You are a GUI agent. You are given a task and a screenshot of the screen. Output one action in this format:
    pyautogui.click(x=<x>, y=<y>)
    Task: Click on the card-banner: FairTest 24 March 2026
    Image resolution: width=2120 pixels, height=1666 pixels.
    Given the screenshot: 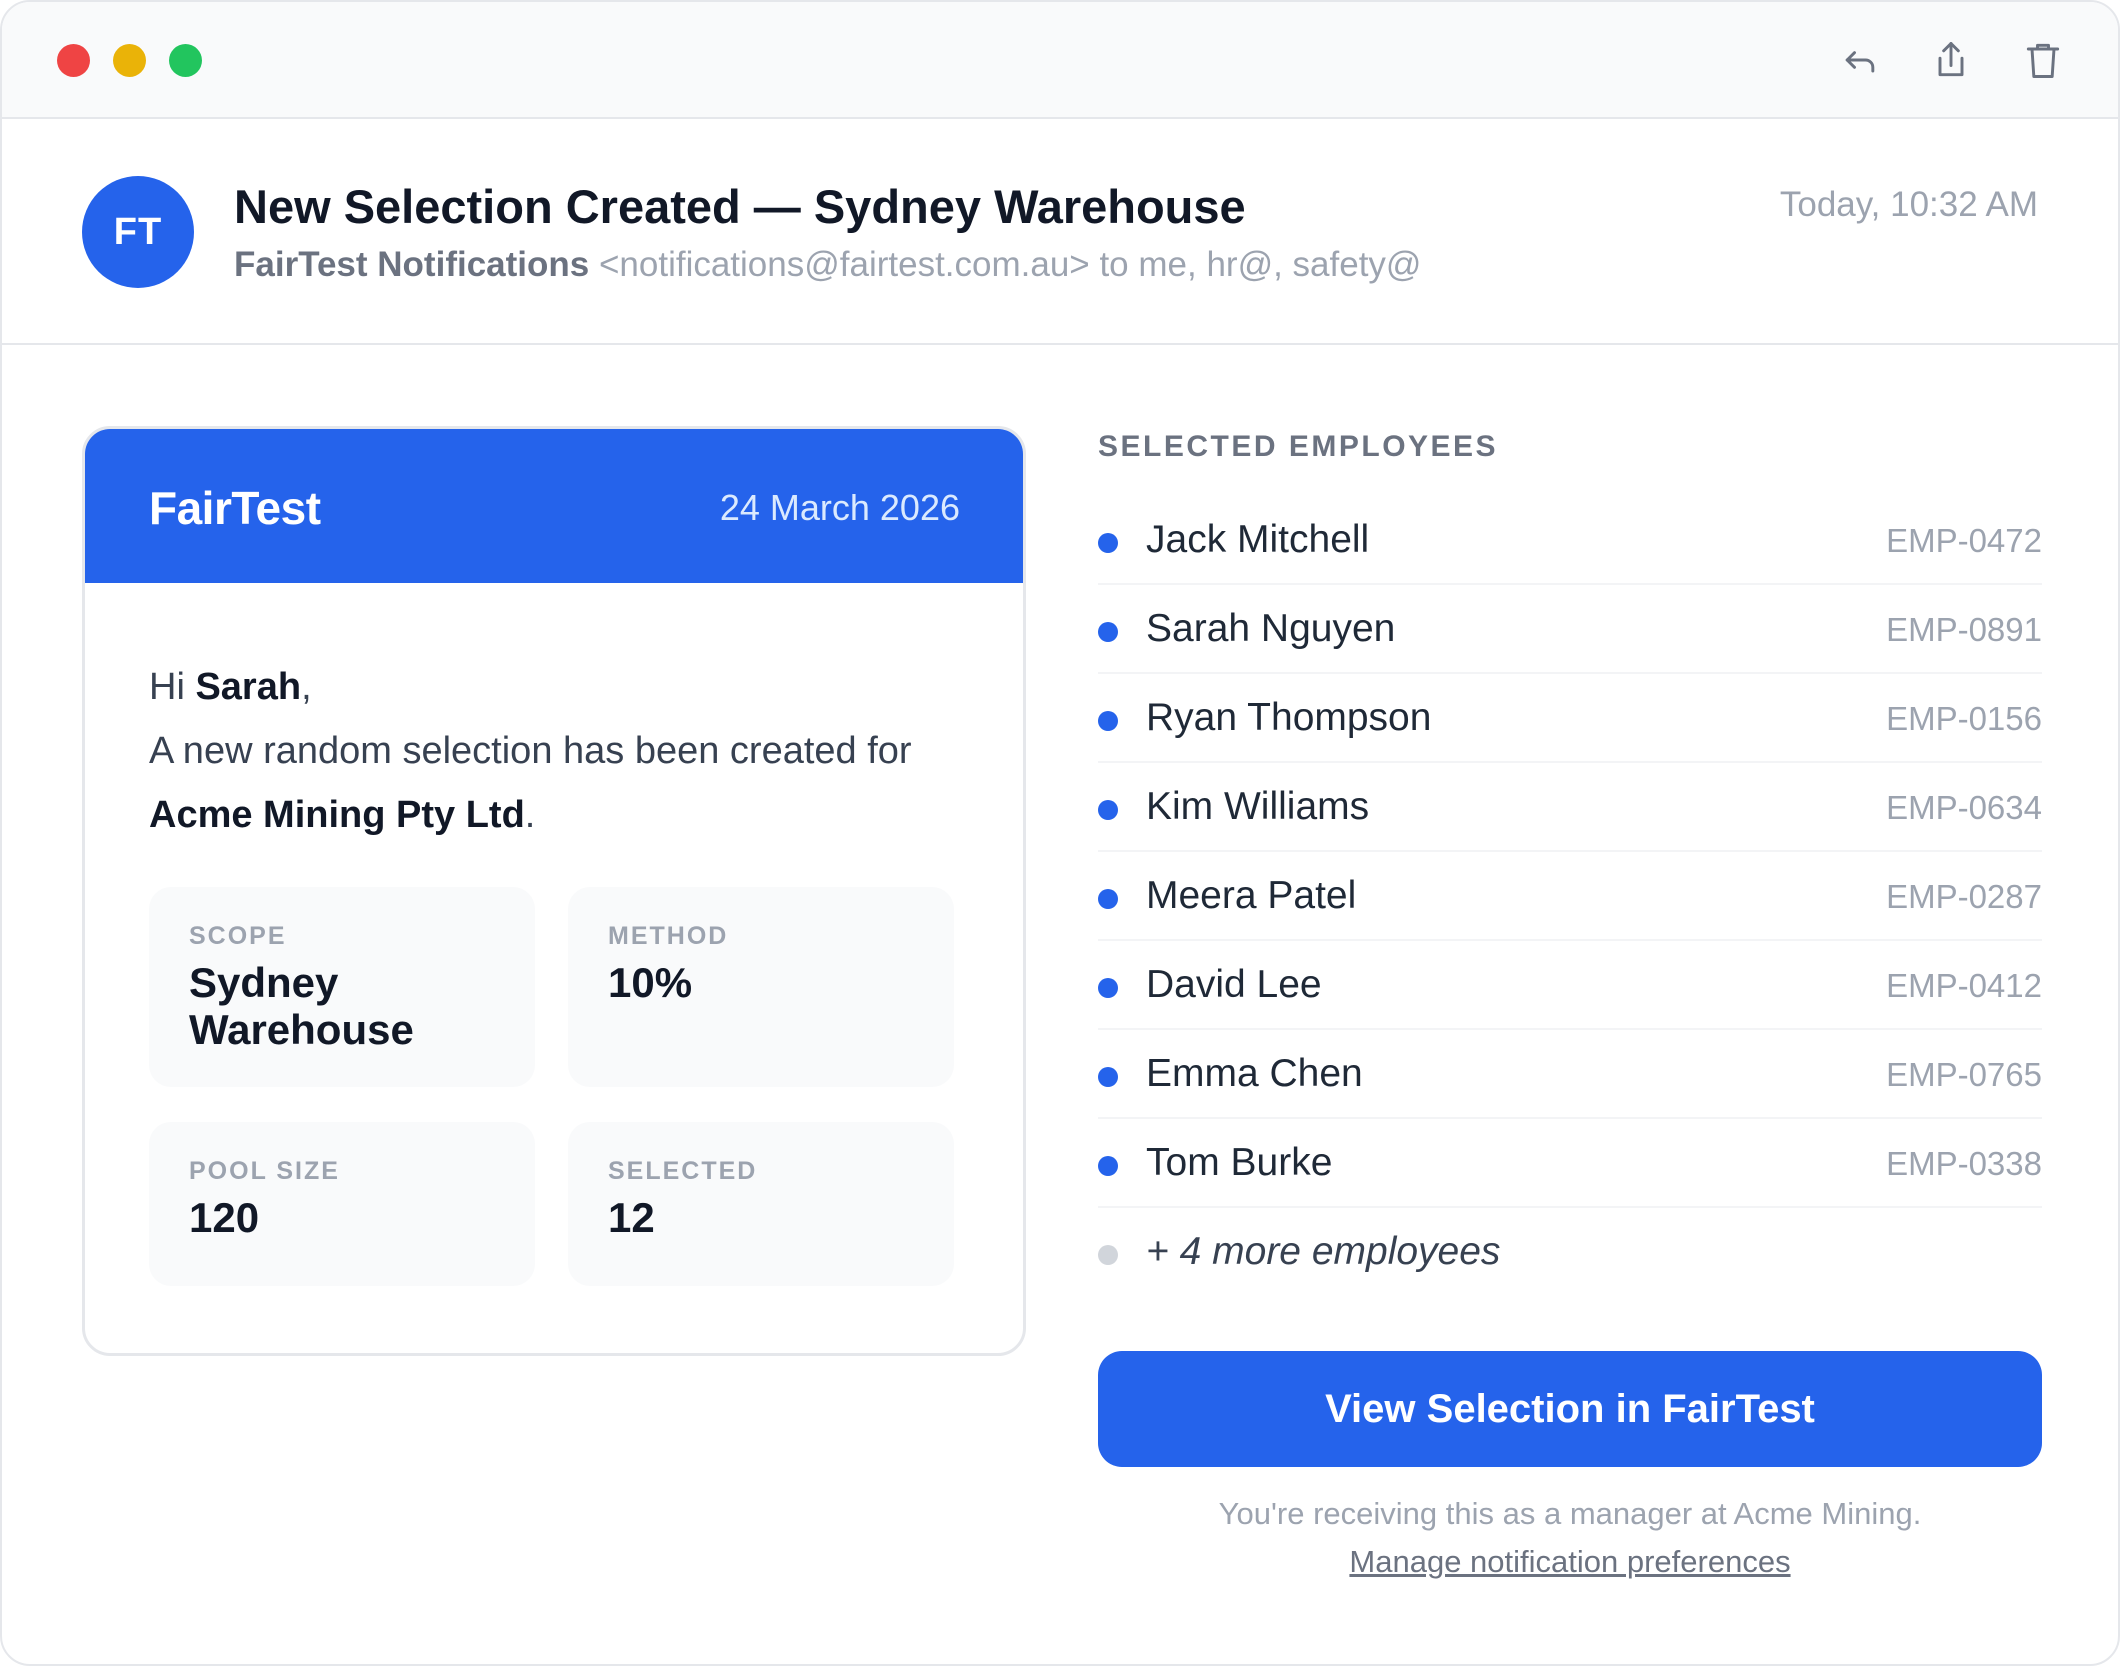 What is the action you would take?
    pyautogui.click(x=554, y=506)
    